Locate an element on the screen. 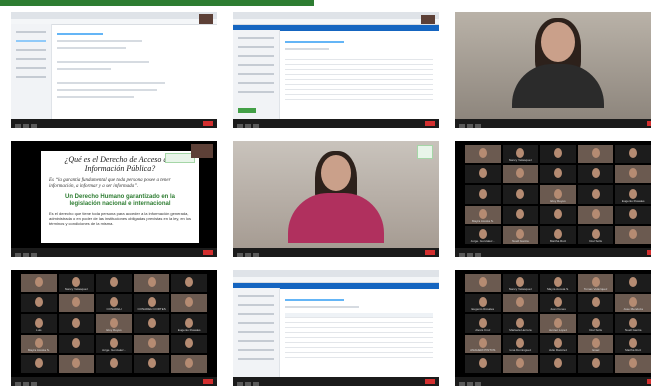 This screenshot has width=651, height=386. participant-cell: Marisela Herrera is located at coordinates (520, 323).